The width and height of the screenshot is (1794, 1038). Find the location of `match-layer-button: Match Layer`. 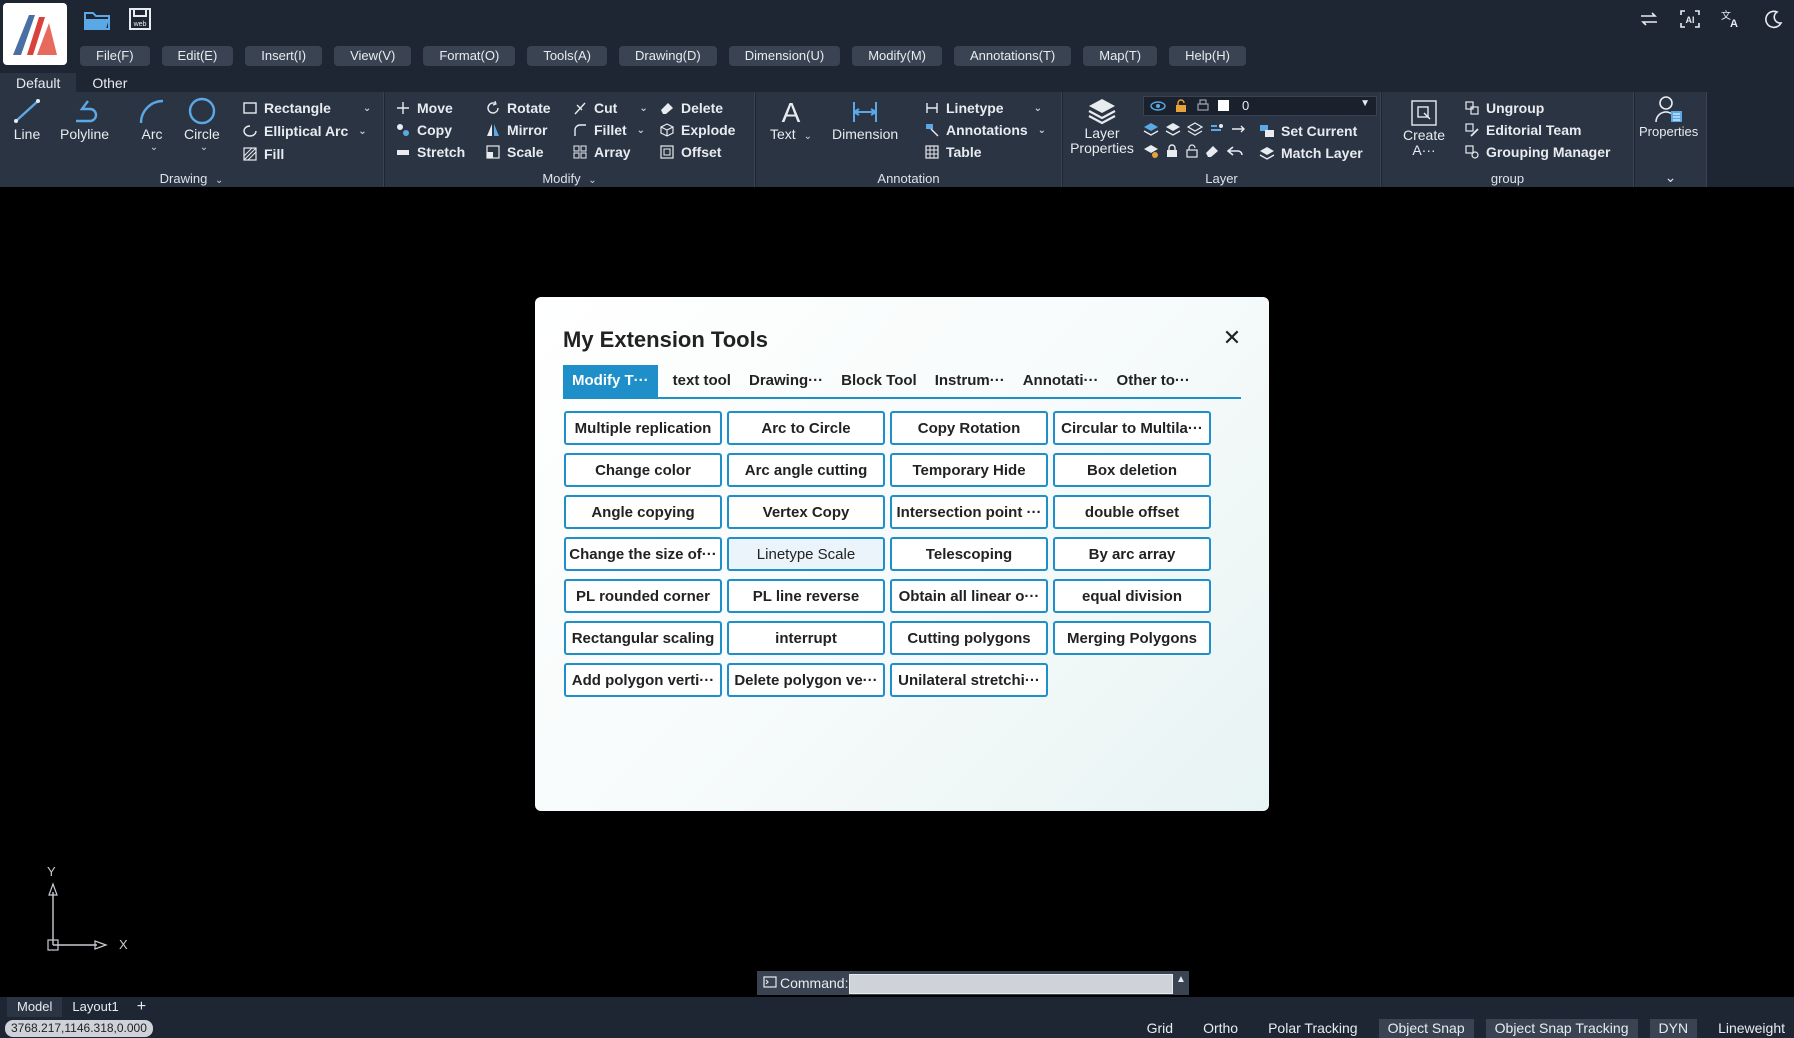

match-layer-button: Match Layer is located at coordinates (1311, 153).